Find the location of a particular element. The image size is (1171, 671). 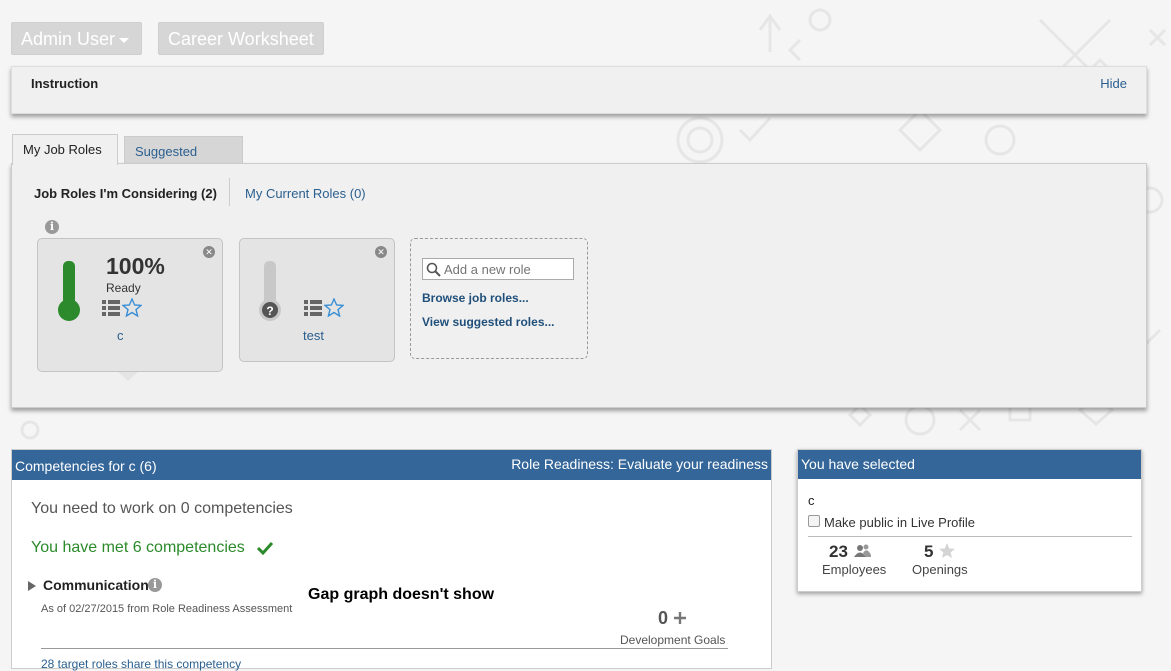

add-role-field is located at coordinates (498, 269).